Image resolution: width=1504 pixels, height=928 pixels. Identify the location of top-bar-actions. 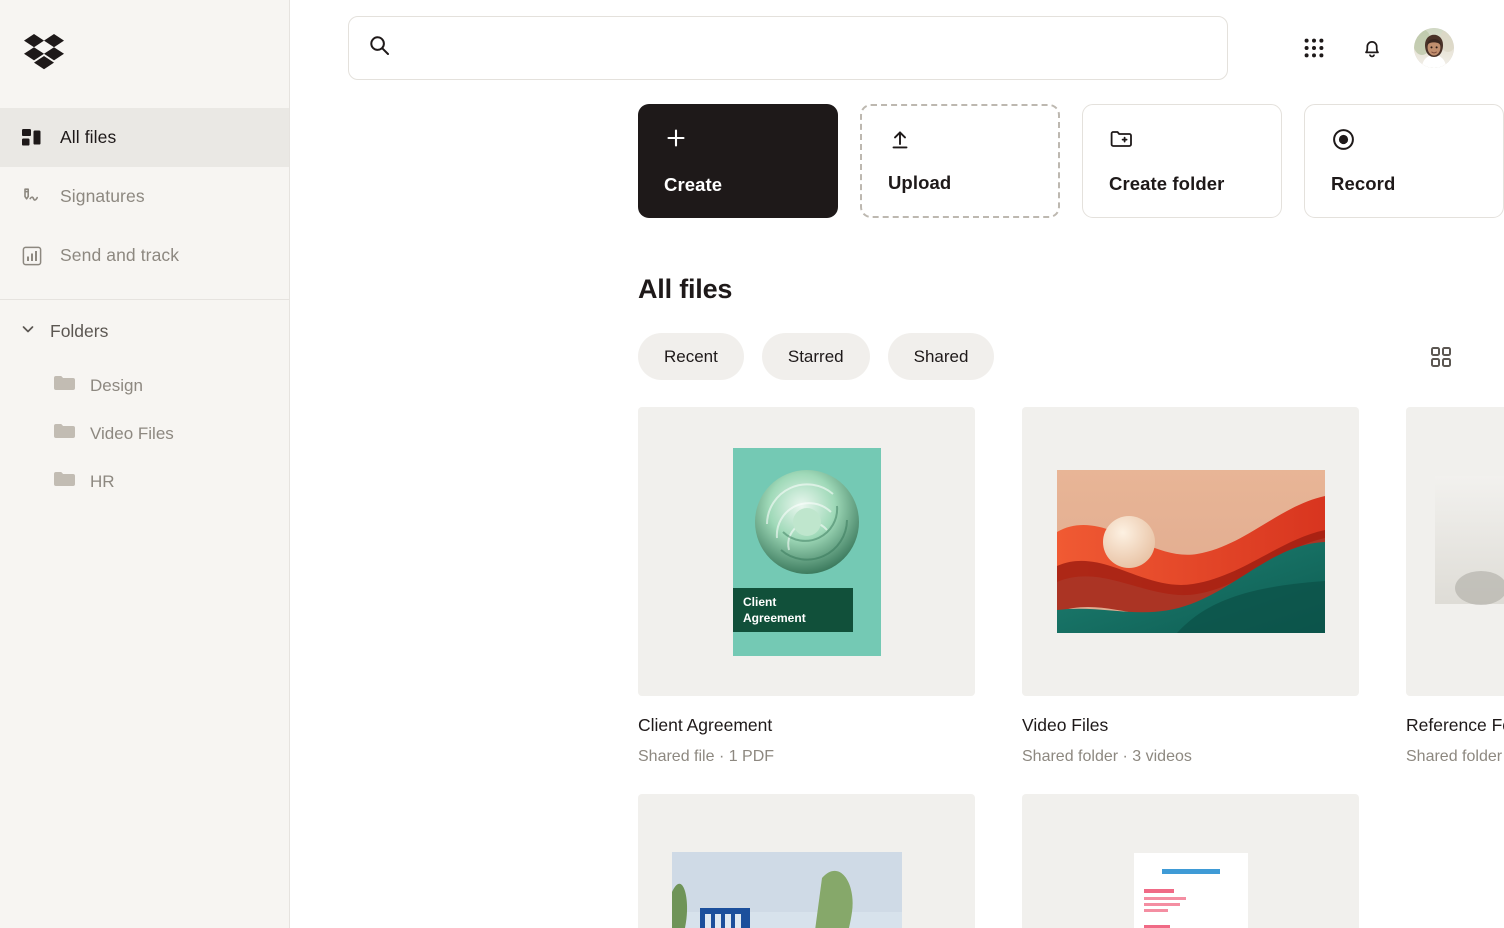
(1378, 48).